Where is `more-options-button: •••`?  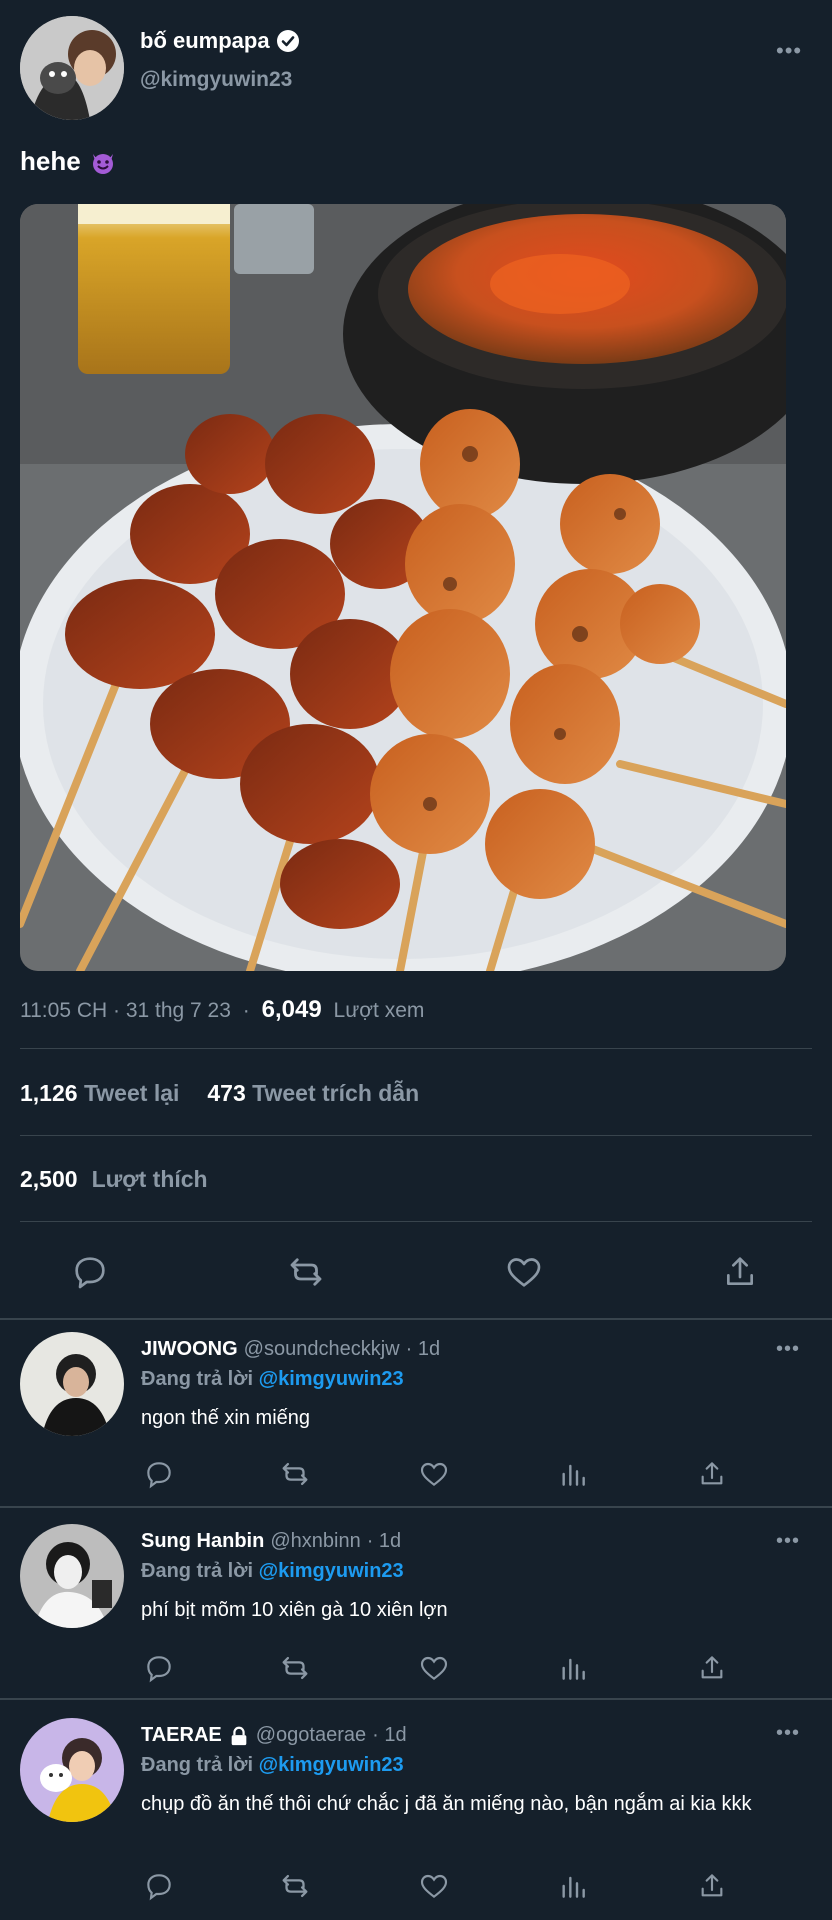 more-options-button: ••• is located at coordinates (789, 51).